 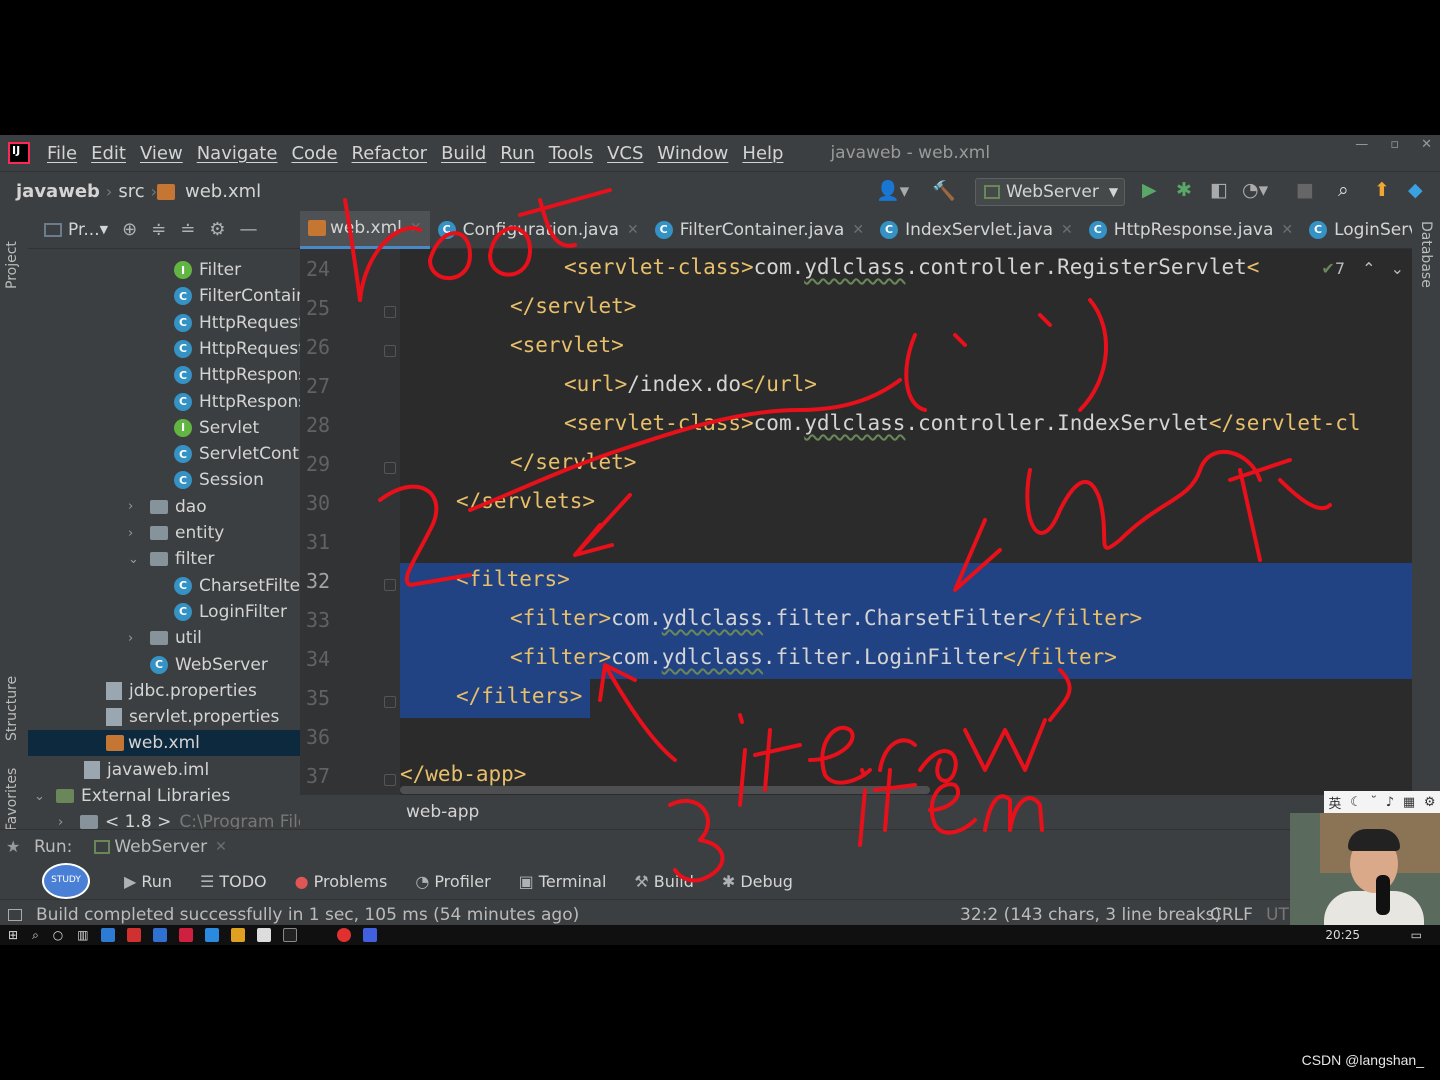 I want to click on menu-navigate: Navigate, so click(x=237, y=153).